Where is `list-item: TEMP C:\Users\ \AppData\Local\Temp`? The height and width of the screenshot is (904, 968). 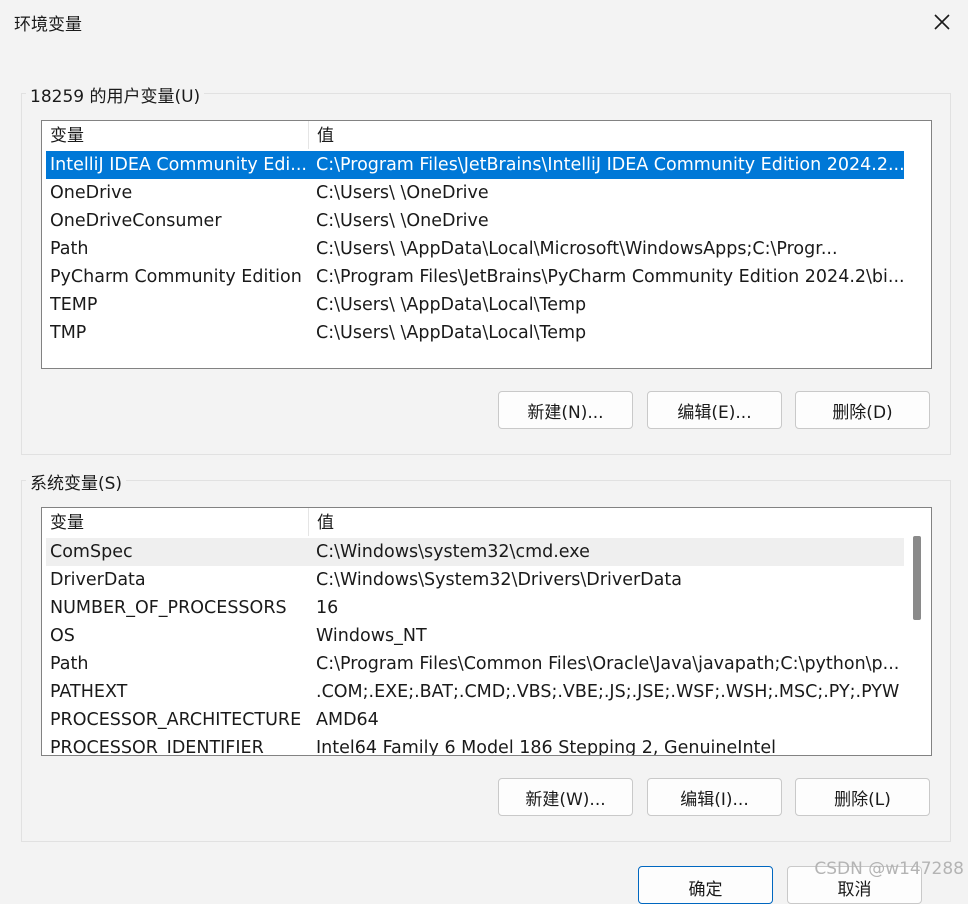 list-item: TEMP C:\Users\ \AppData\Local\Temp is located at coordinates (475, 305).